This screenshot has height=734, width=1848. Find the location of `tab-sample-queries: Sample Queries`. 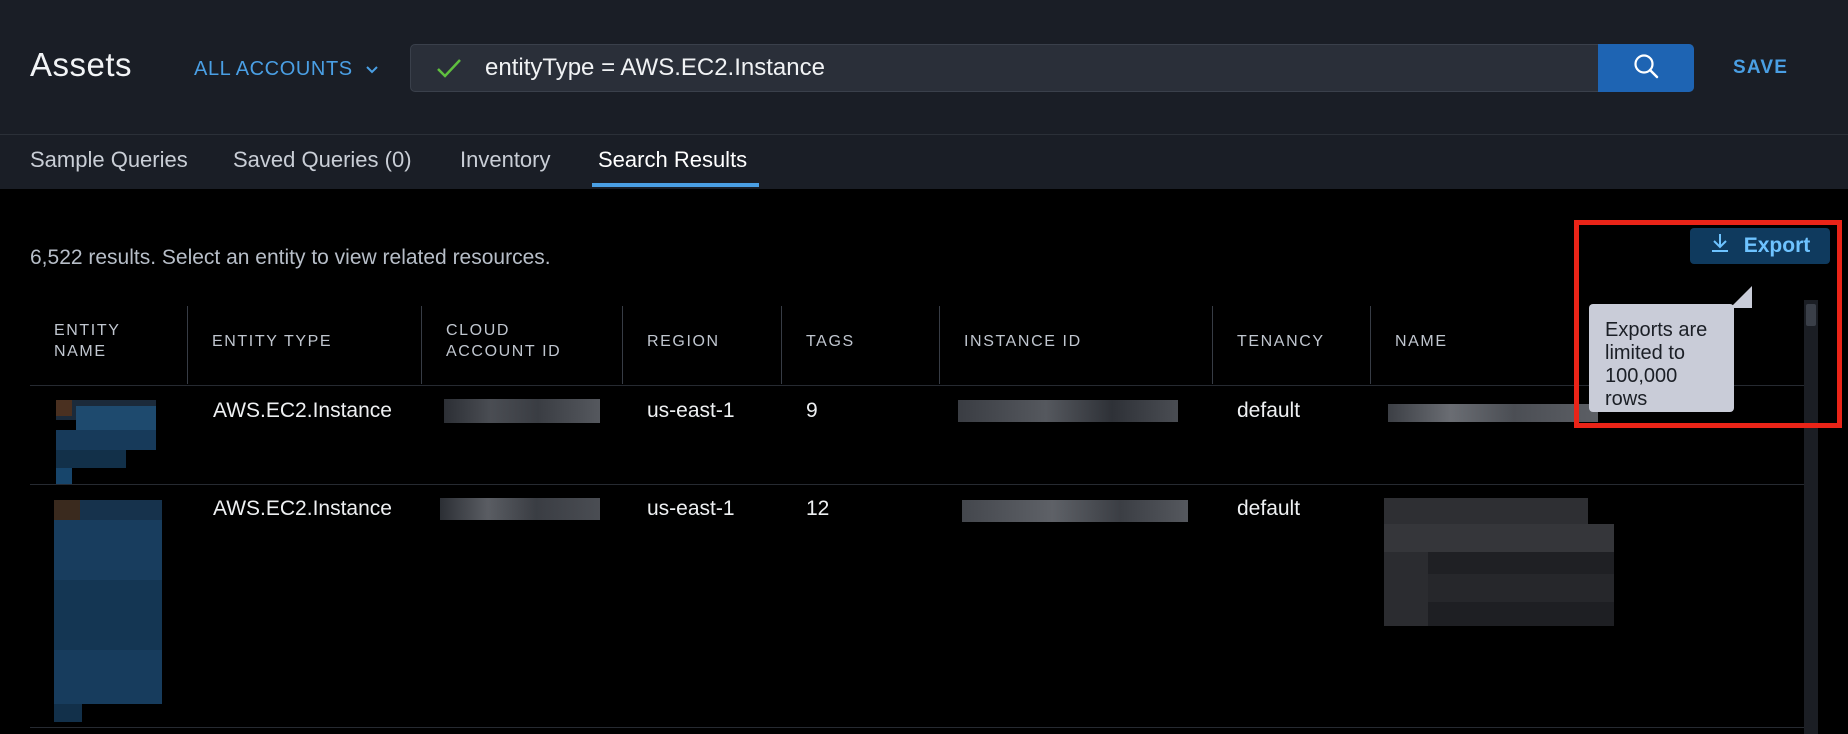

tab-sample-queries: Sample Queries is located at coordinates (109, 160).